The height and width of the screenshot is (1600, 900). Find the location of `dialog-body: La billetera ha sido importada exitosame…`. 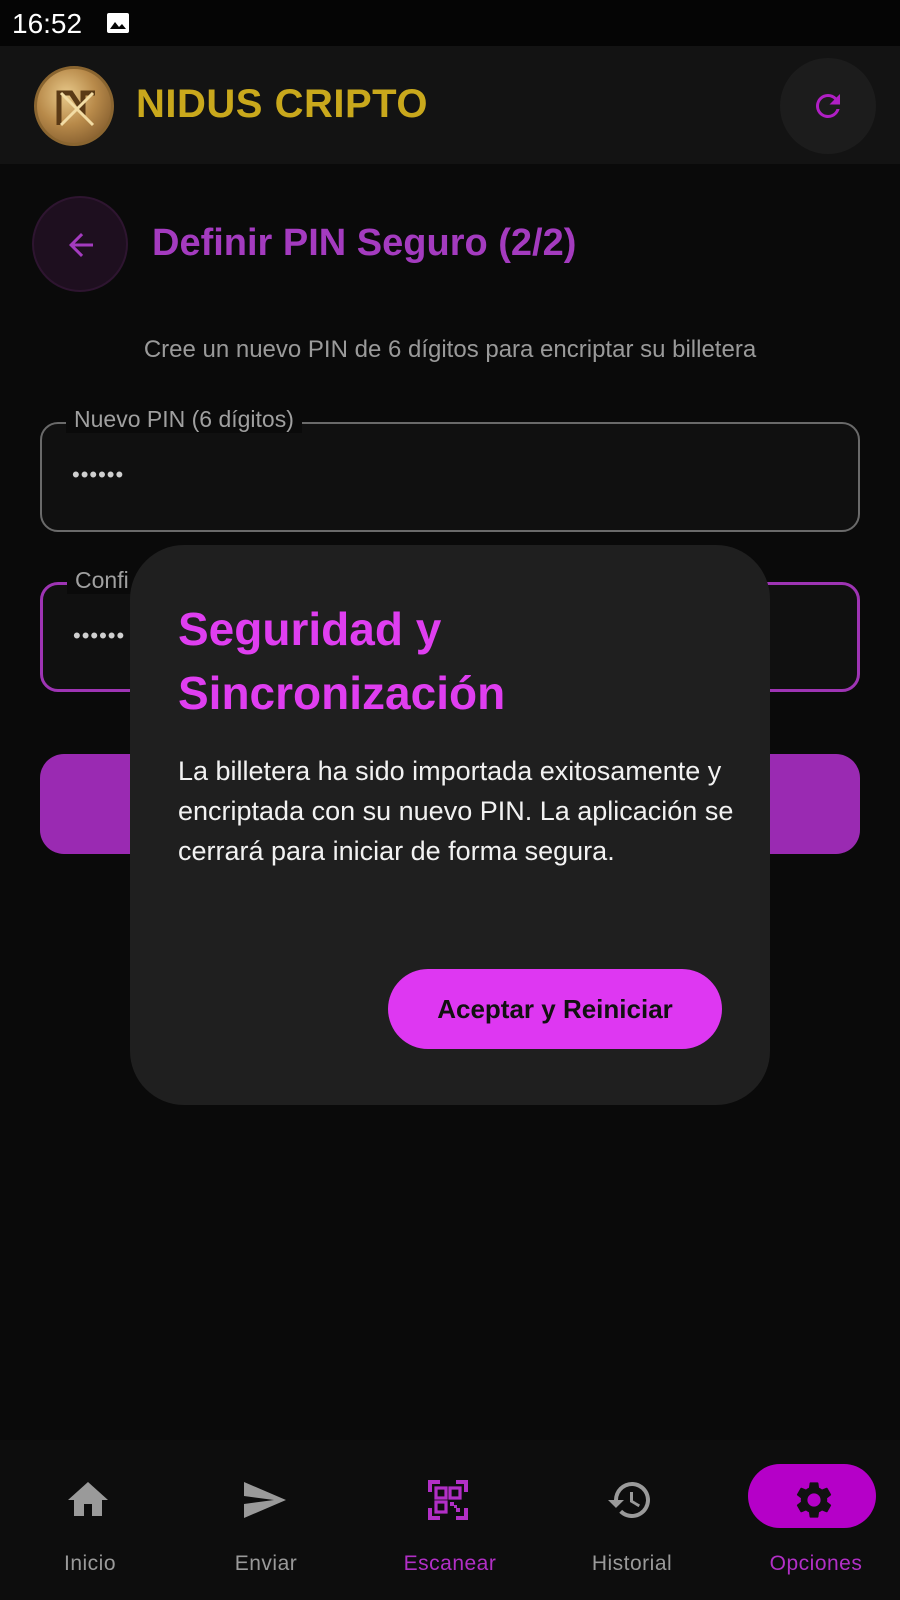

dialog-body: La billetera ha sido importada exitosame… is located at coordinates (456, 811).